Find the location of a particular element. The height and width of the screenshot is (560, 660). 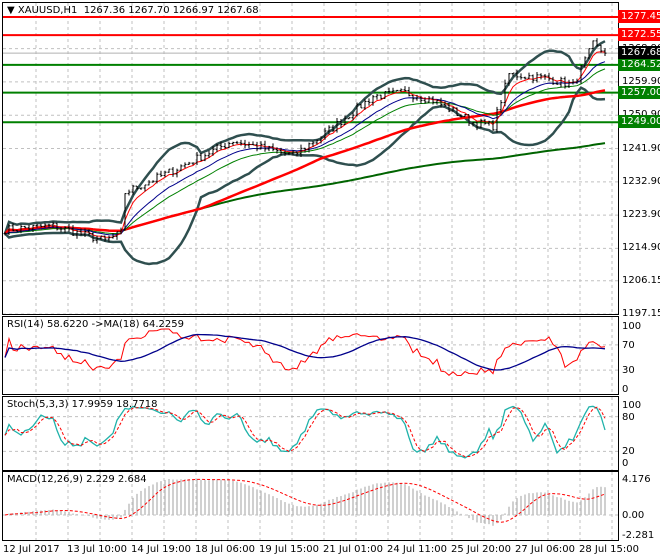

macd-axis-label: 4.176 is located at coordinates (636, 480).